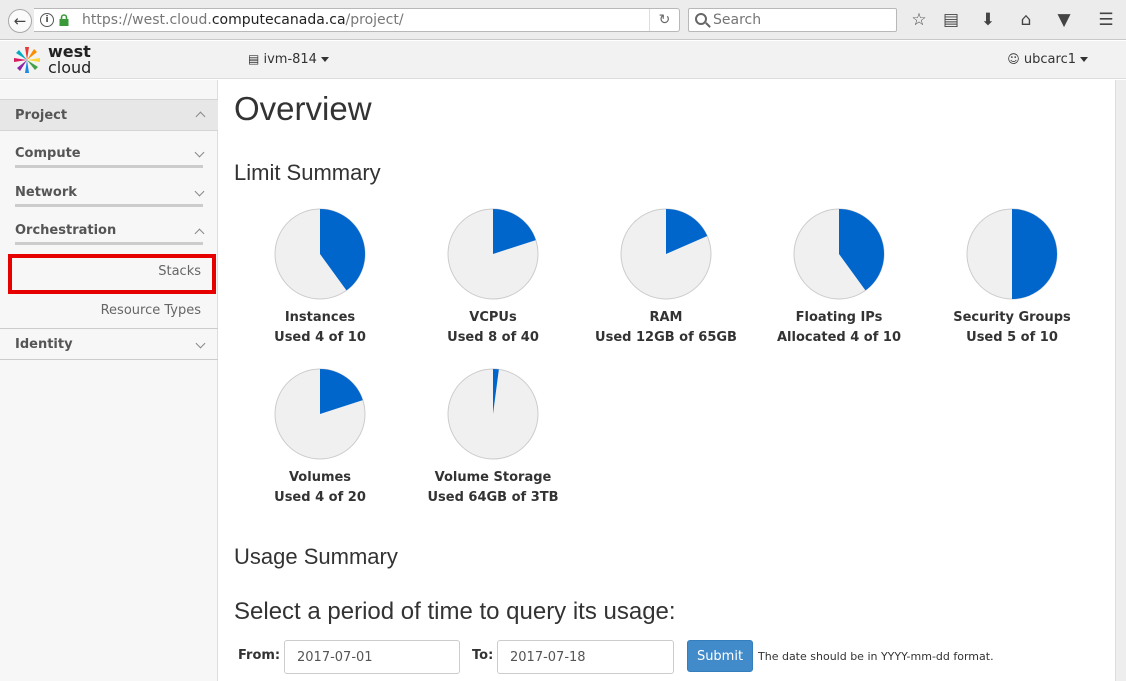 This screenshot has height=681, width=1126. What do you see at coordinates (41, 115) in the screenshot?
I see `sidebar-project-label: Project` at bounding box center [41, 115].